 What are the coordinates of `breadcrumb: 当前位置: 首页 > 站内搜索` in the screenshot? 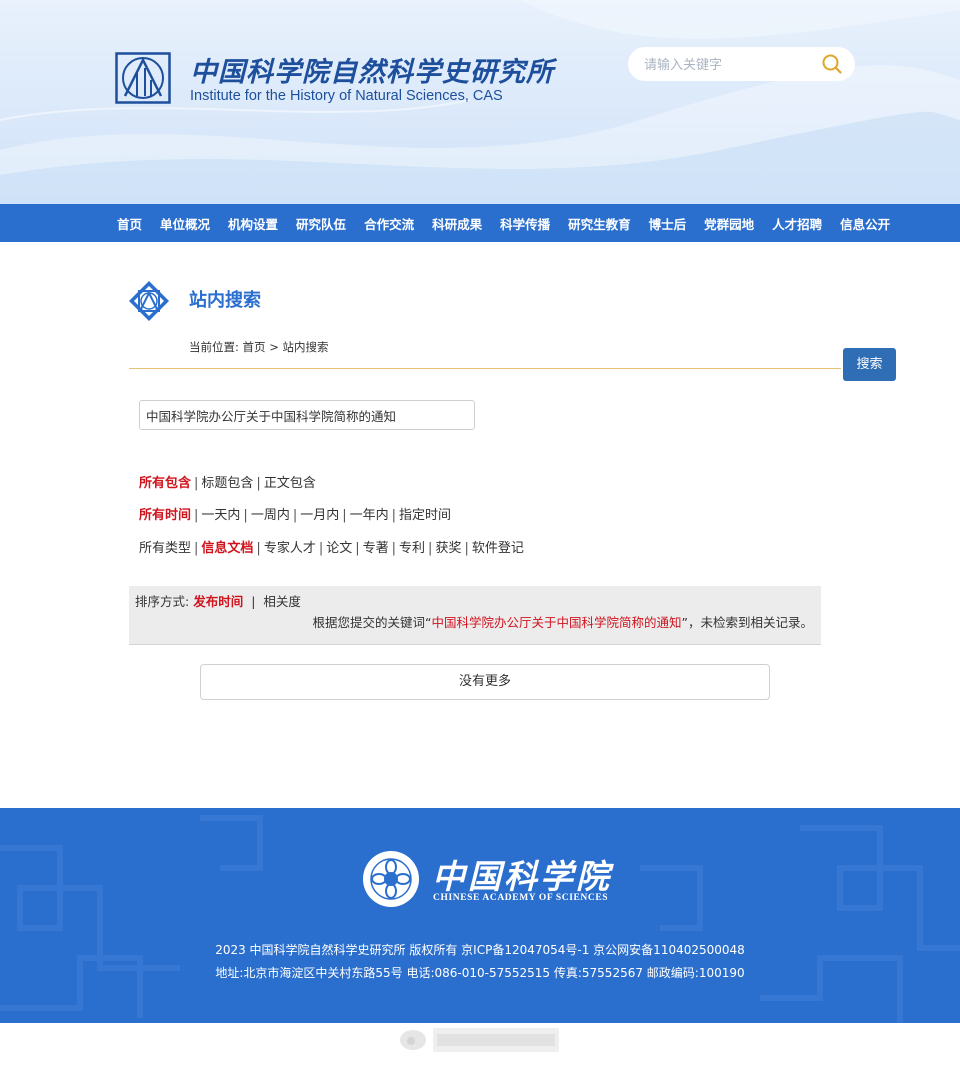 It's located at (258, 347).